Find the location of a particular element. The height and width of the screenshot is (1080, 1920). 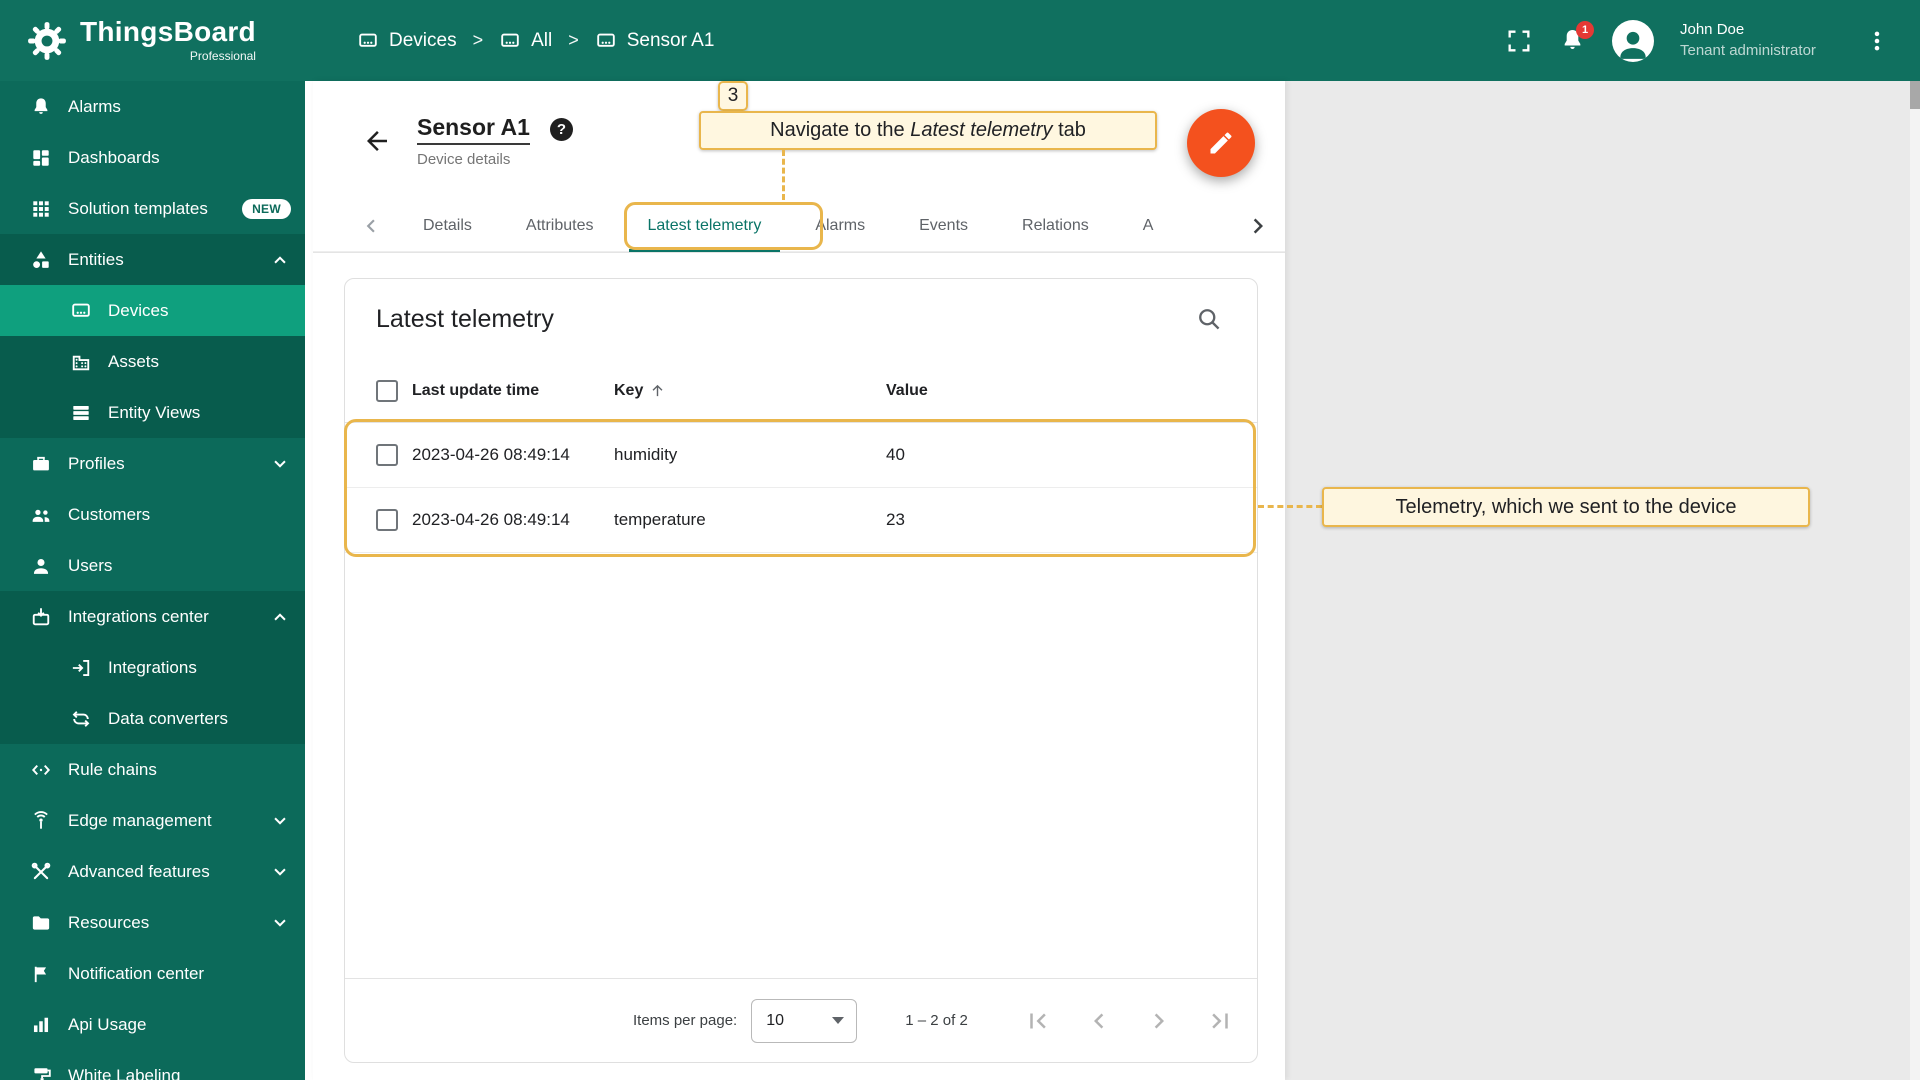

sidebar-item-entity-views: Entity Views is located at coordinates (156, 412).